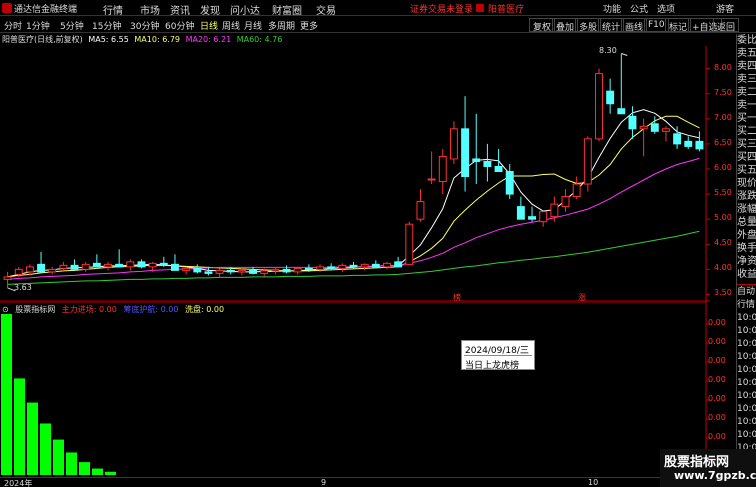 This screenshot has height=487, width=756. Describe the element at coordinates (506, 8) in the screenshot. I see `current-stock-name: 阳普医疗` at that location.